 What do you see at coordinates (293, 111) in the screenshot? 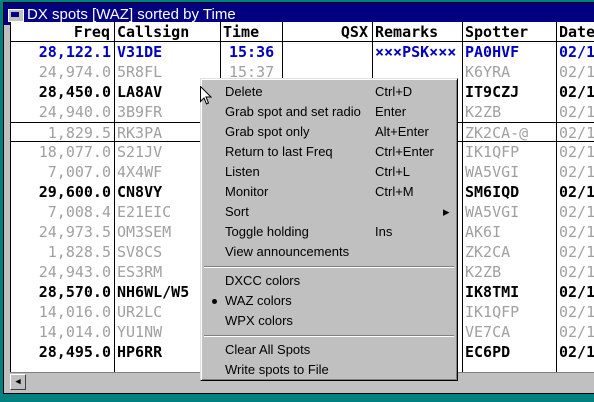
I see `menu-item-label: Grab spot and set radio` at bounding box center [293, 111].